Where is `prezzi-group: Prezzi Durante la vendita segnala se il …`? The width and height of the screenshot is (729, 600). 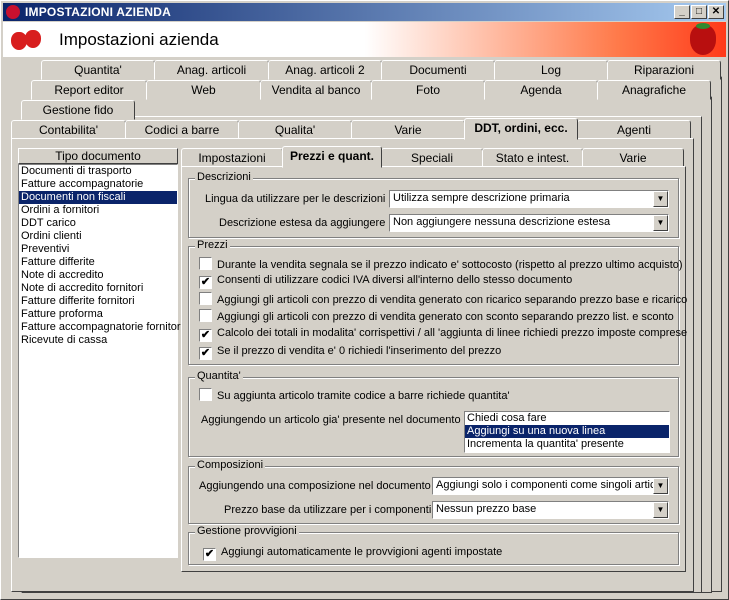 prezzi-group: Prezzi Durante la vendita segnala se il … is located at coordinates (437, 302).